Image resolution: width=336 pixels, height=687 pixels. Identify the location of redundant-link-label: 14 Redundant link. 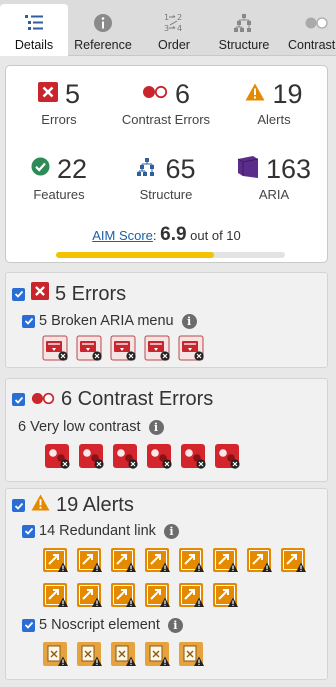
(97, 531).